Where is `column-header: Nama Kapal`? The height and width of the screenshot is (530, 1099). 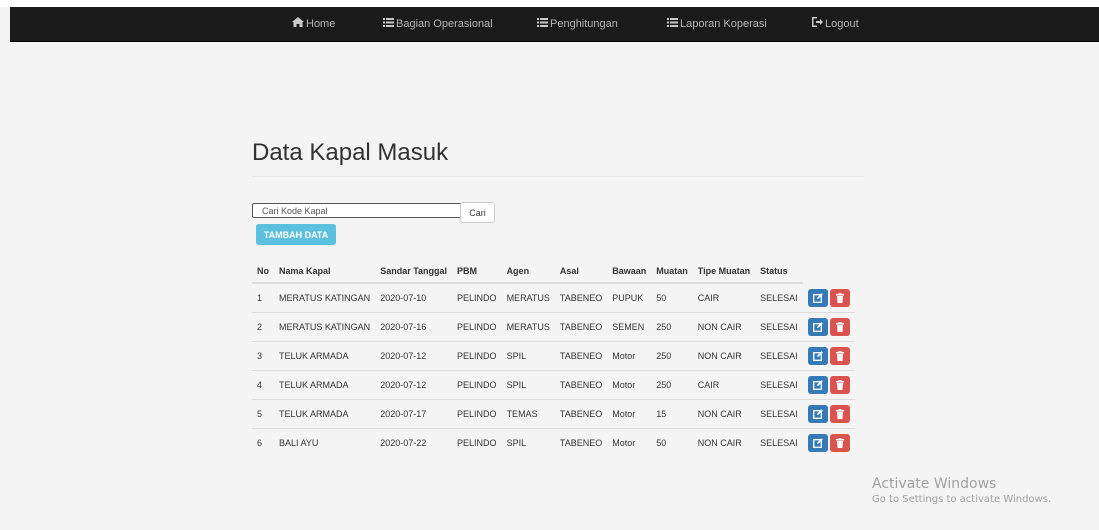 column-header: Nama Kapal is located at coordinates (325, 271).